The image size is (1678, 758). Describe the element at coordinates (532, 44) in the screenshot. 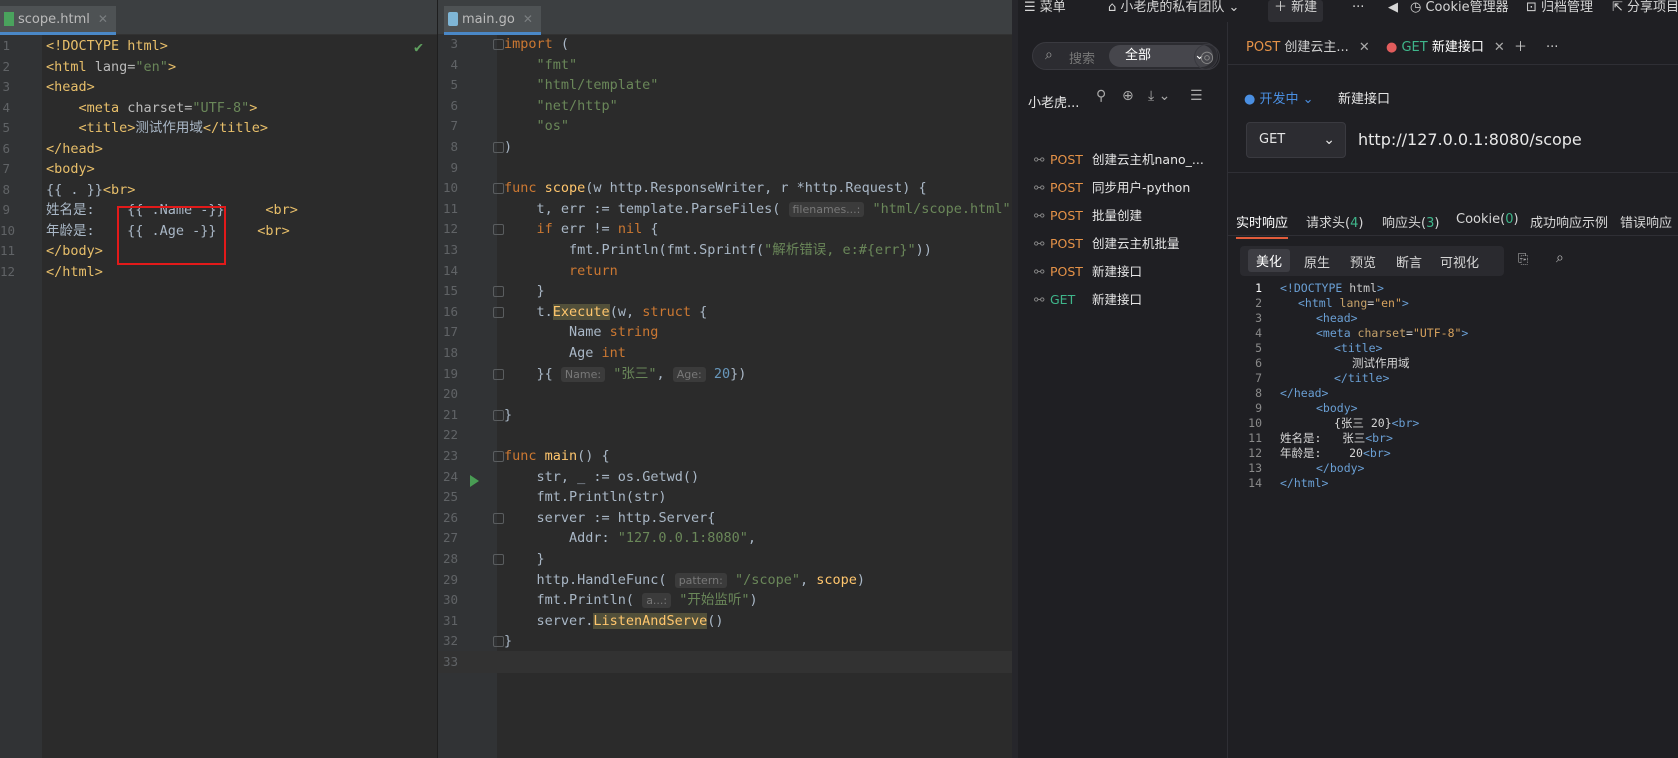

I see `token: import` at that location.